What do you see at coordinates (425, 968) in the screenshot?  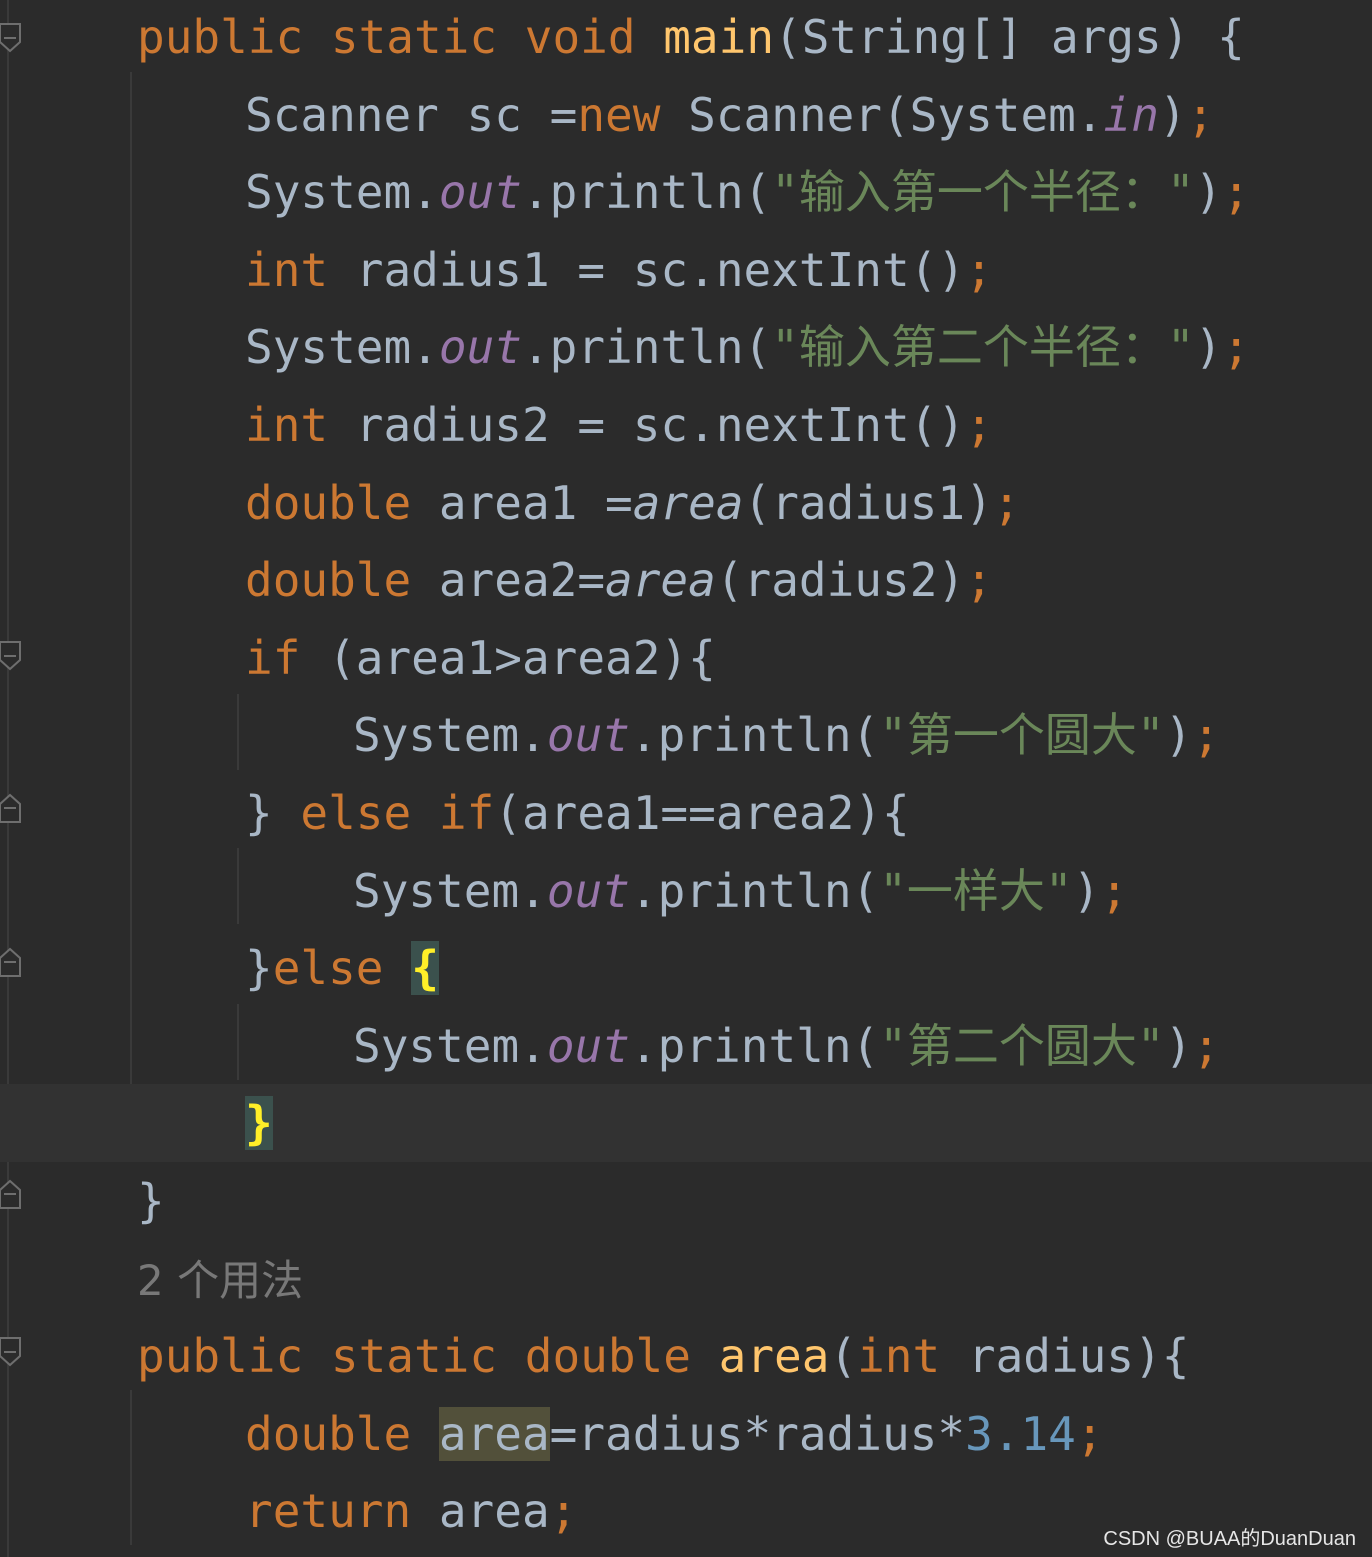 I see `code-token: {` at bounding box center [425, 968].